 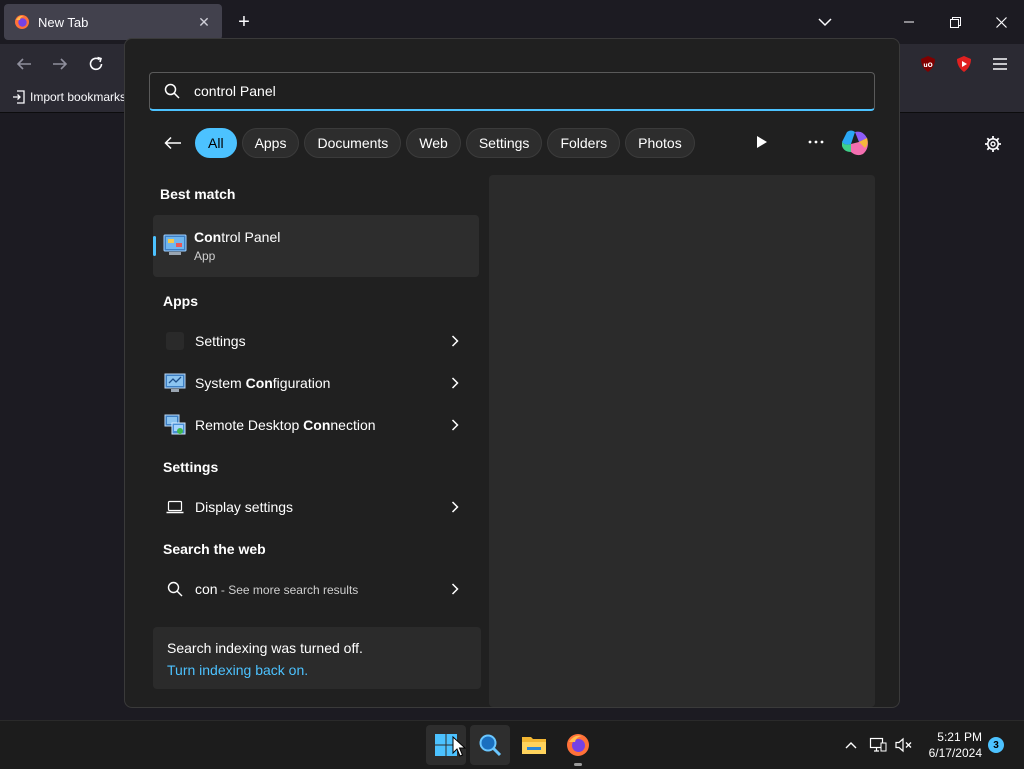 I want to click on arrow-left-icon, so click(x=172, y=143).